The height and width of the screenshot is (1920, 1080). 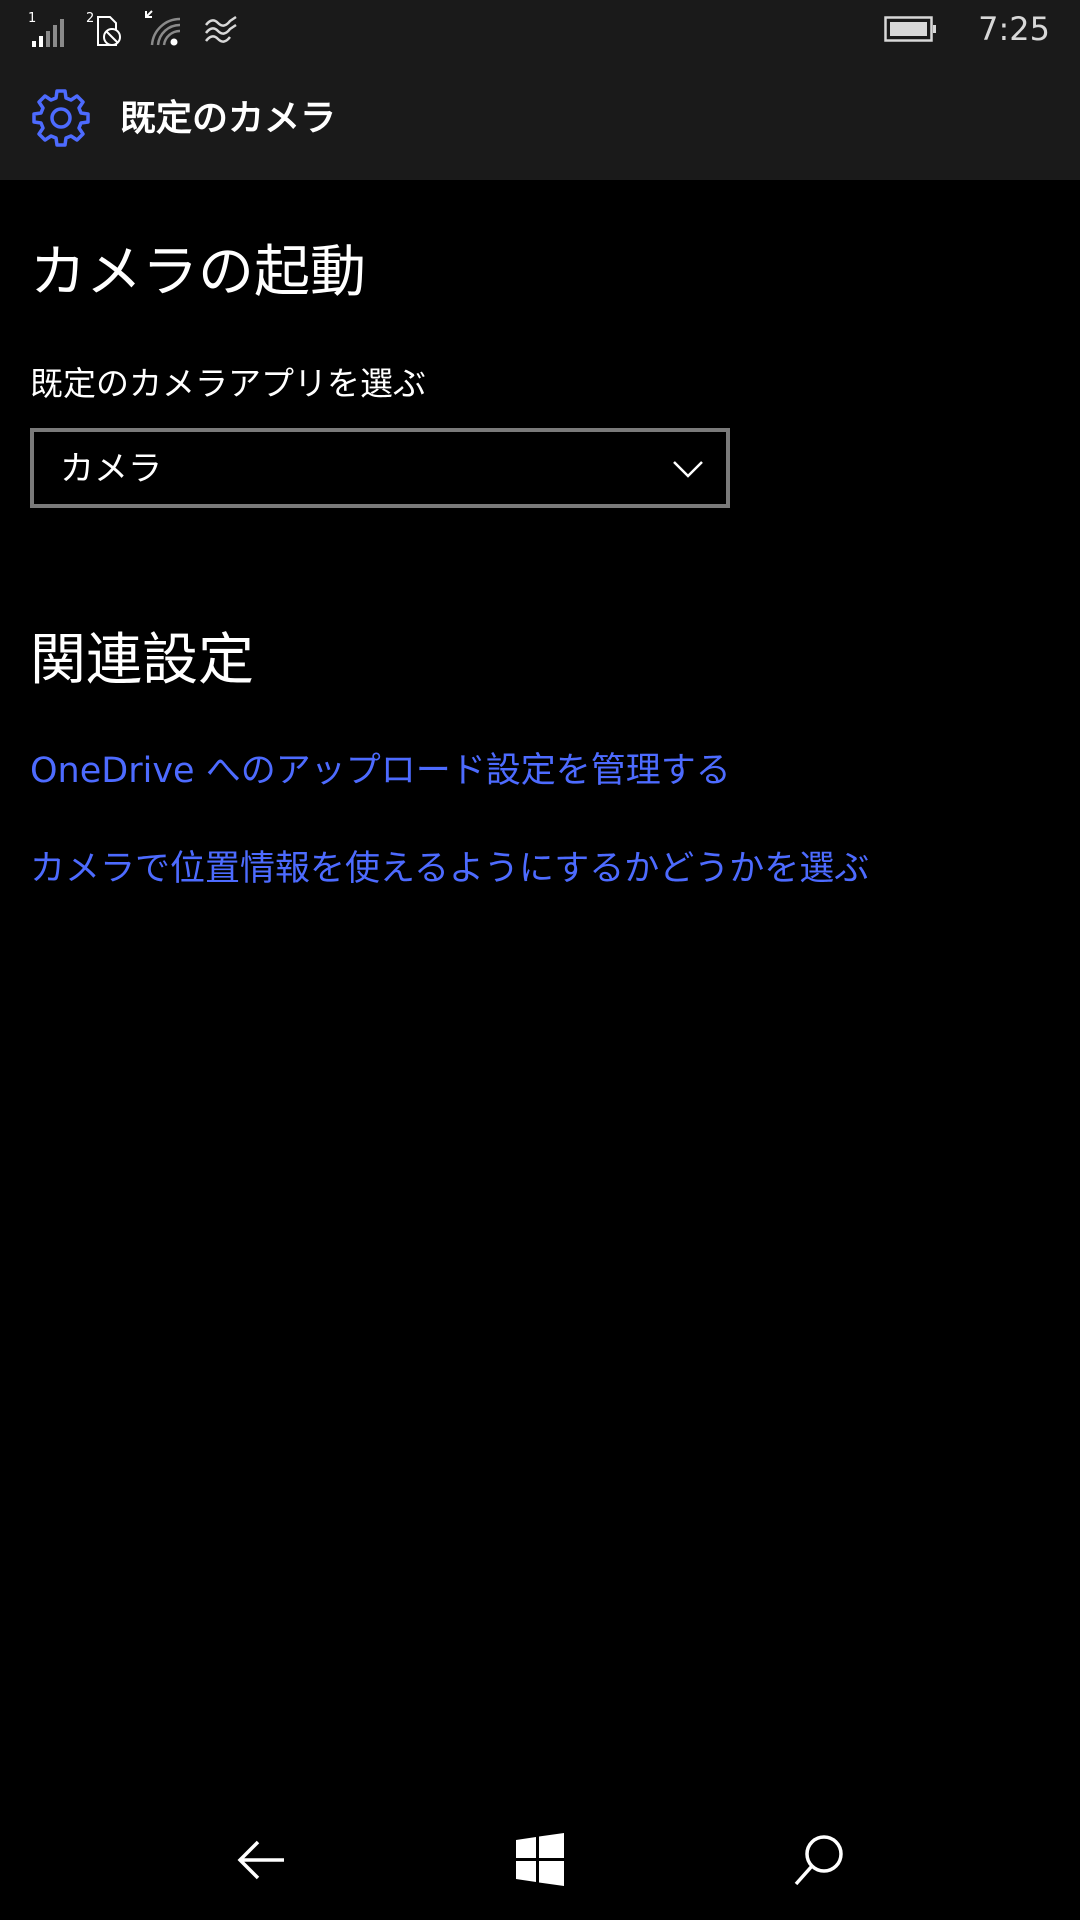 What do you see at coordinates (90, 18) in the screenshot?
I see `sim2-label: 2` at bounding box center [90, 18].